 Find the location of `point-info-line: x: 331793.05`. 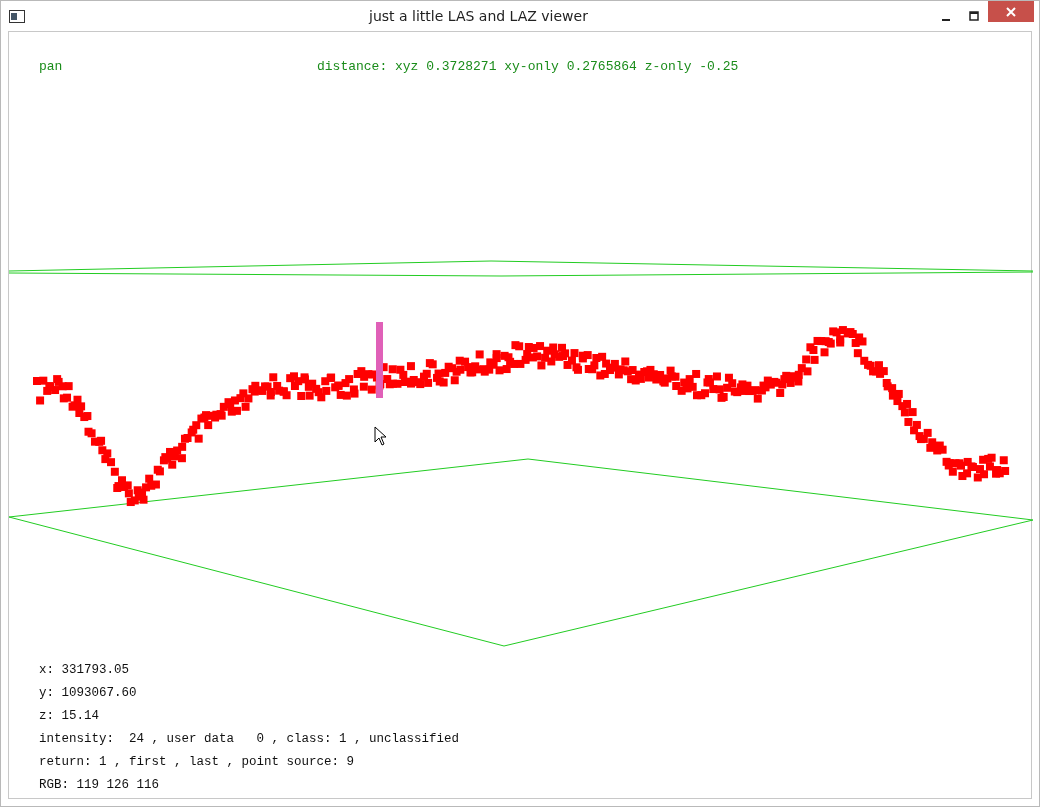

point-info-line: x: 331793.05 is located at coordinates (84, 670).